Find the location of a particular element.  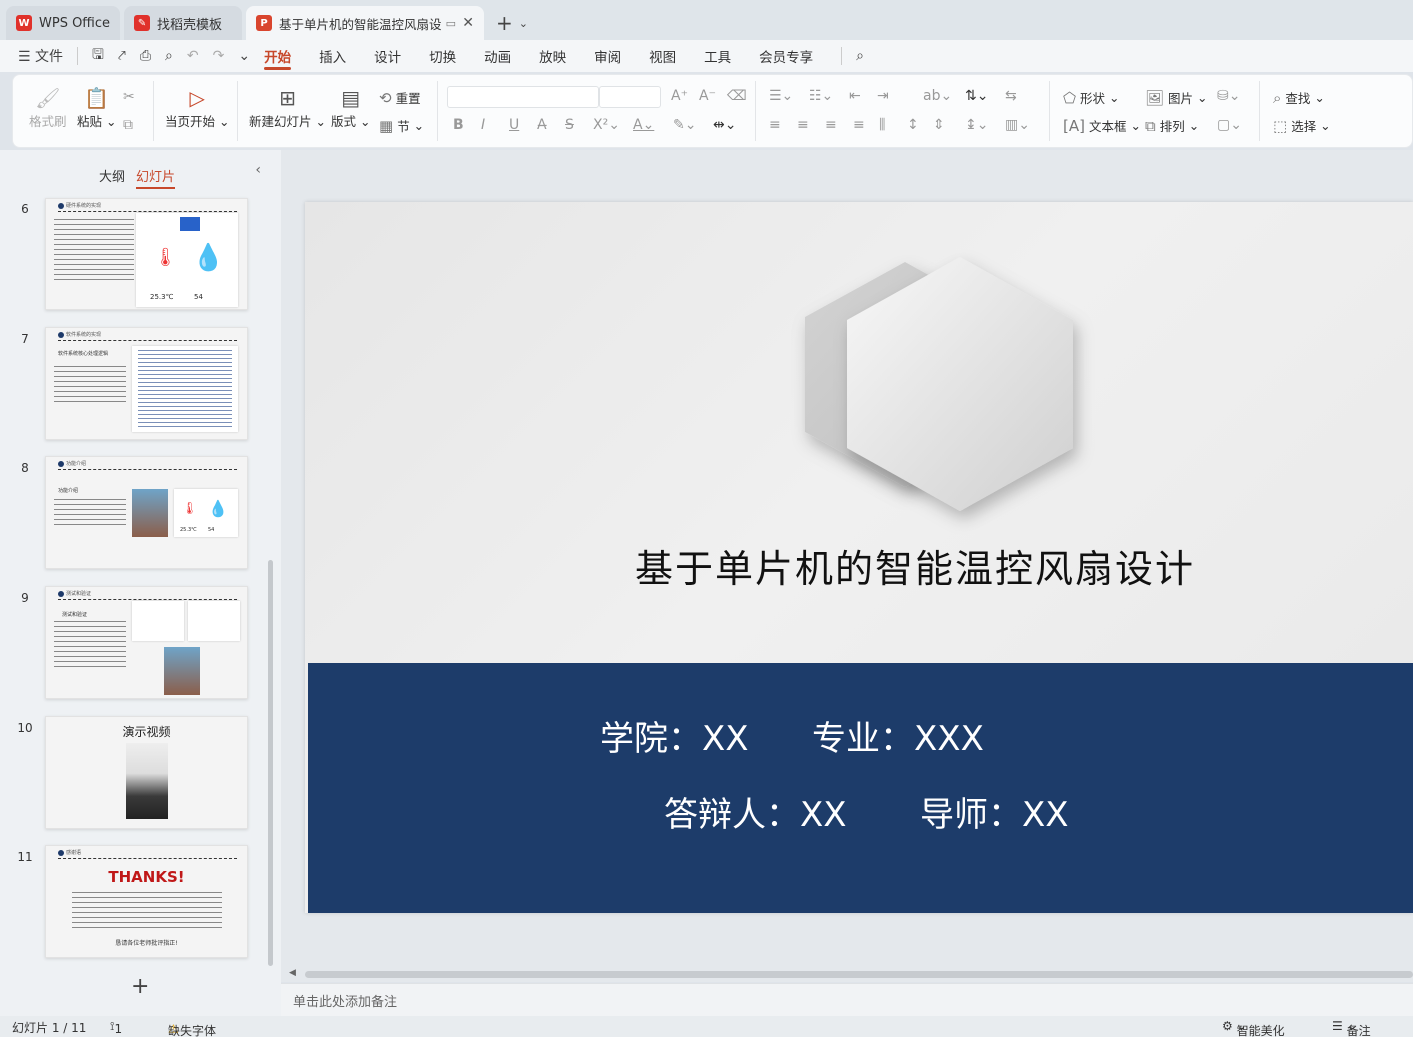

more-chevron-icon: ⌄ is located at coordinates (244, 56).